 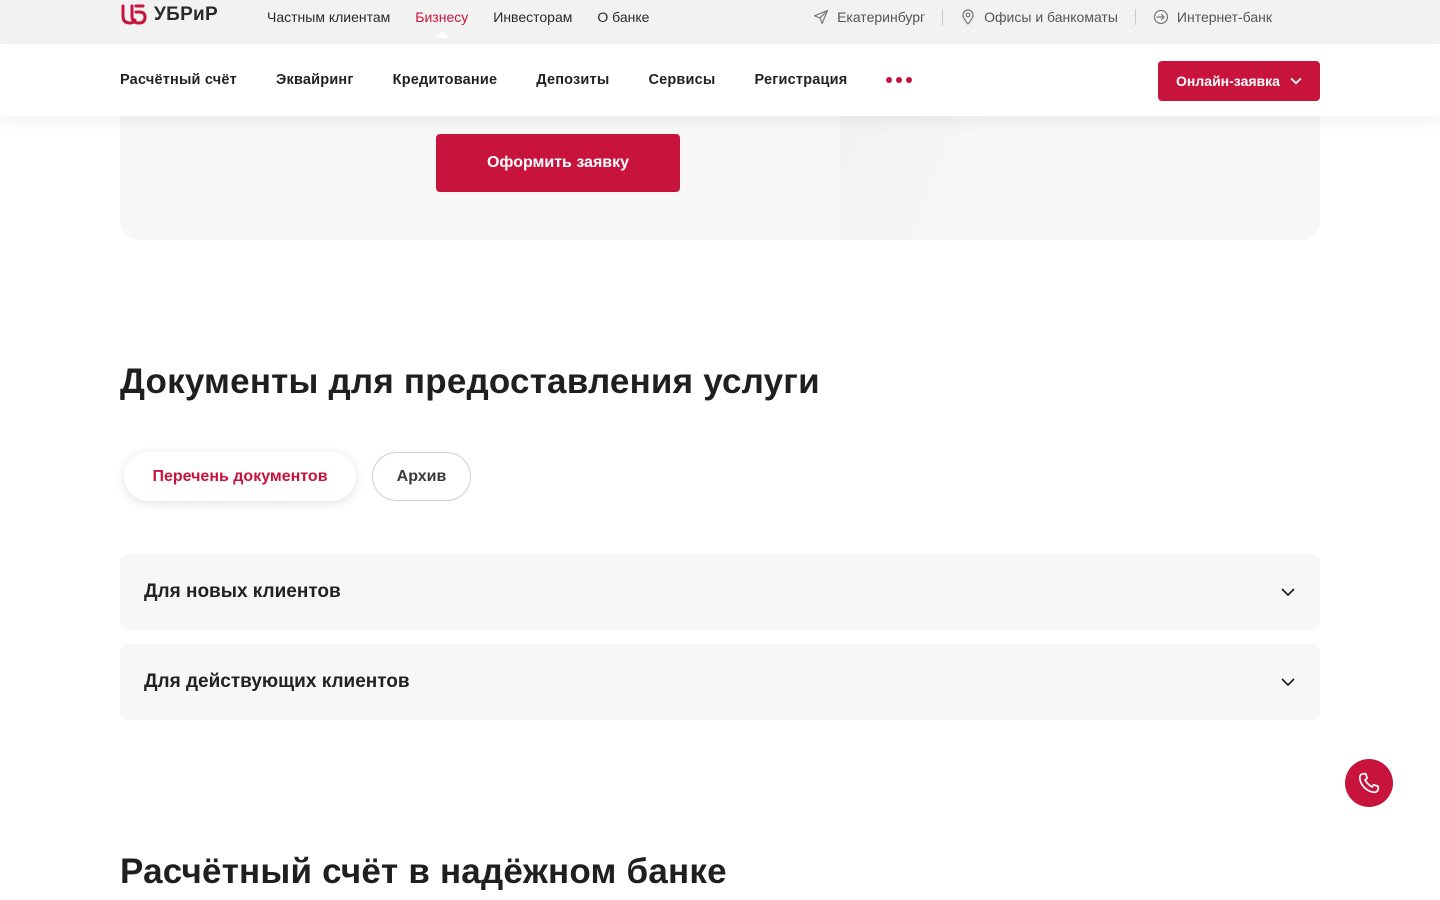 I want to click on main-nav-services: Сервисы, so click(x=681, y=80).